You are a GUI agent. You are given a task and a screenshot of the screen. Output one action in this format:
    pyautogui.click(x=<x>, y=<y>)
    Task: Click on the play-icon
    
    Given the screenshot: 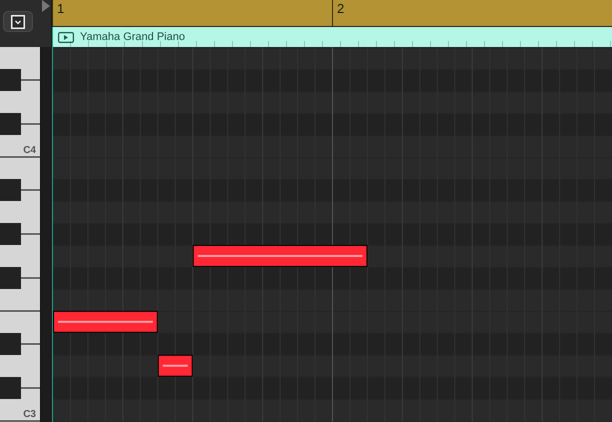 What is the action you would take?
    pyautogui.click(x=66, y=37)
    